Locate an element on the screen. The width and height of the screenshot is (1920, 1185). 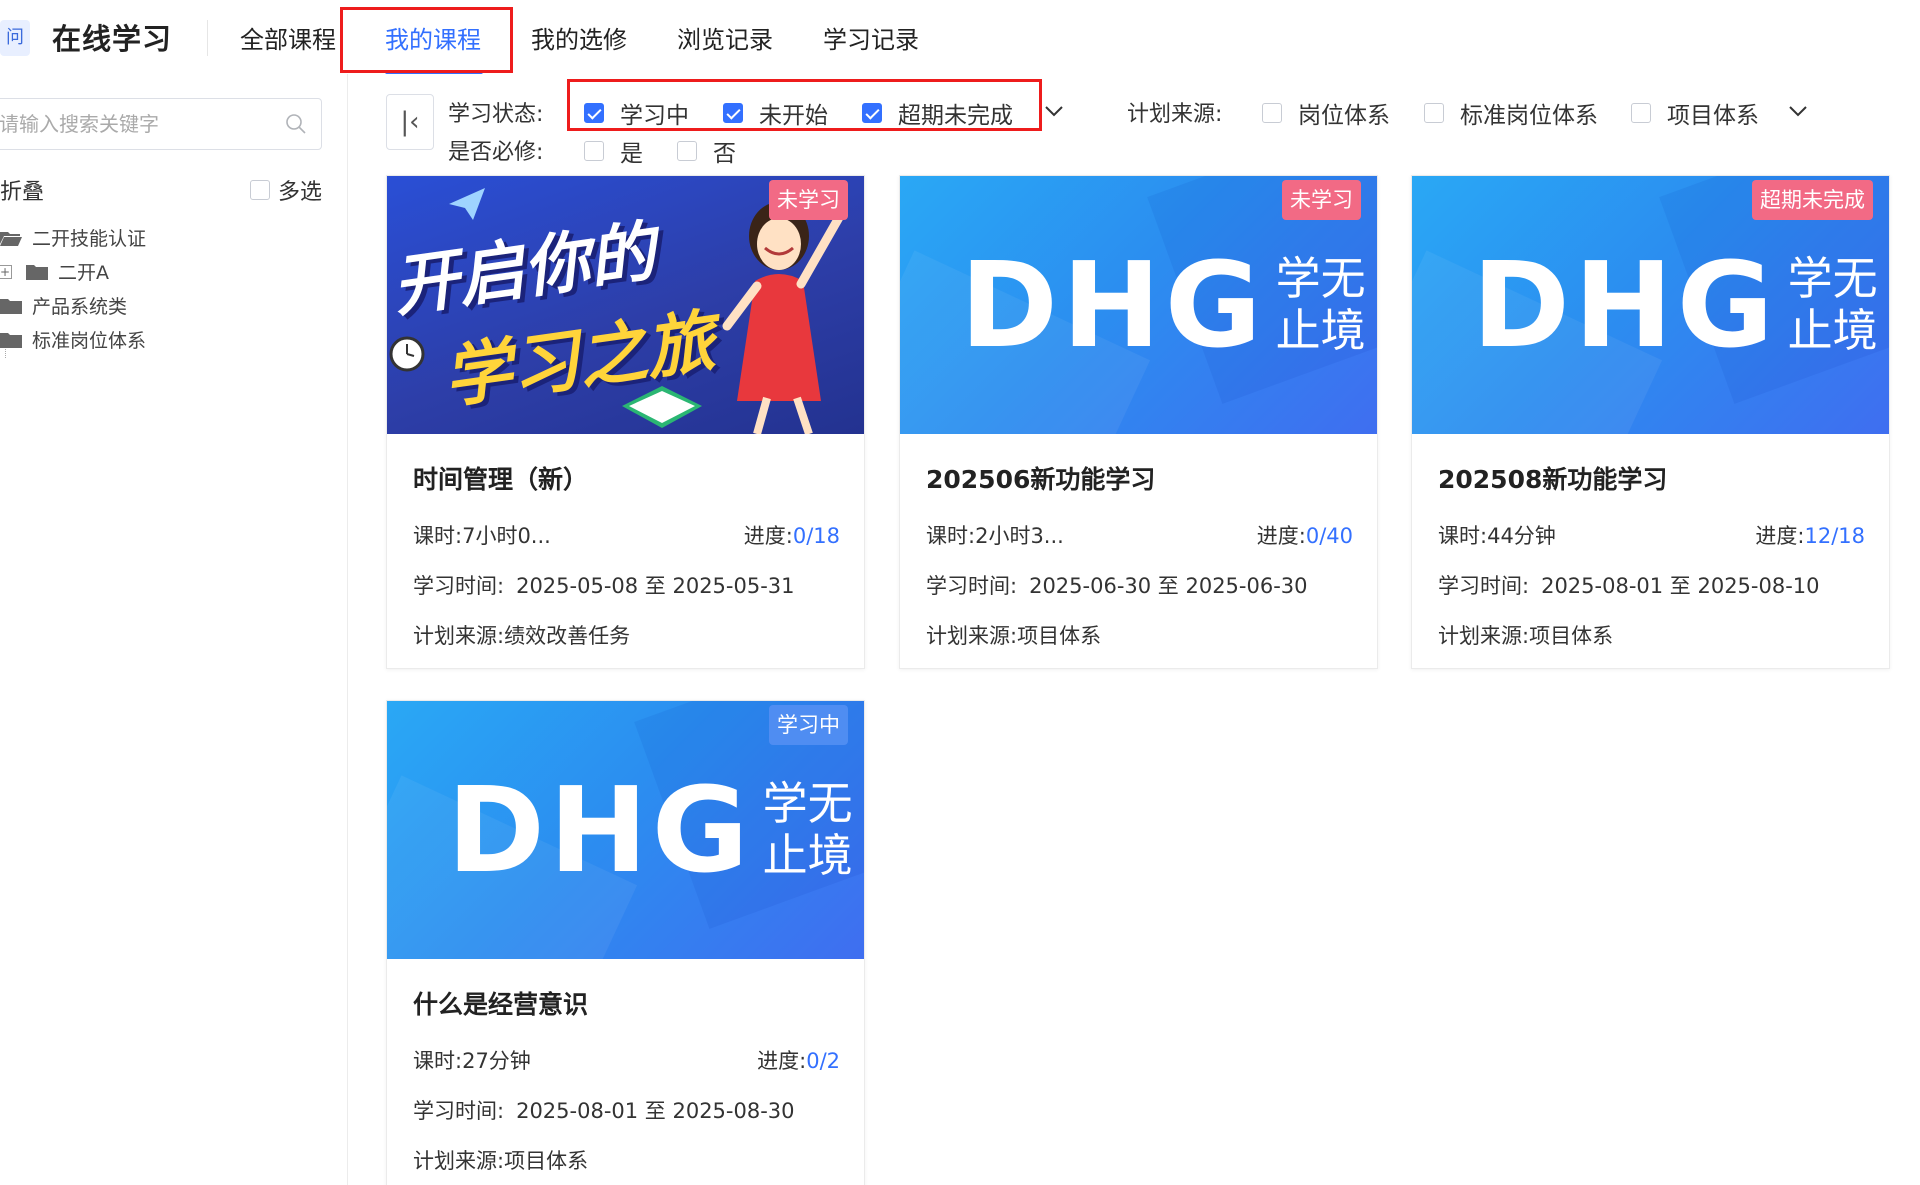
search-box is located at coordinates (161, 124).